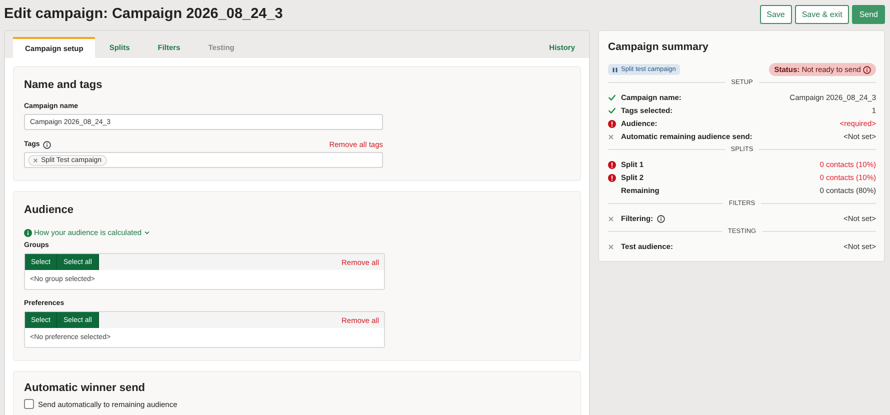  I want to click on chevron-down-icon, so click(147, 232).